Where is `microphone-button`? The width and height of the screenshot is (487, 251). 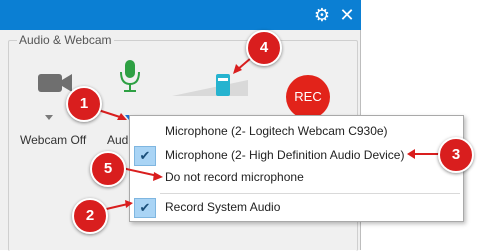
microphone-button is located at coordinates (130, 90).